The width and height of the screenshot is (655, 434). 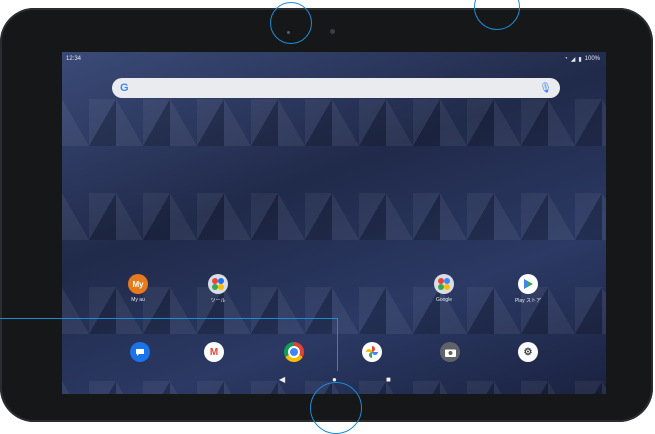 I want to click on tools-folder-icon, so click(x=218, y=284).